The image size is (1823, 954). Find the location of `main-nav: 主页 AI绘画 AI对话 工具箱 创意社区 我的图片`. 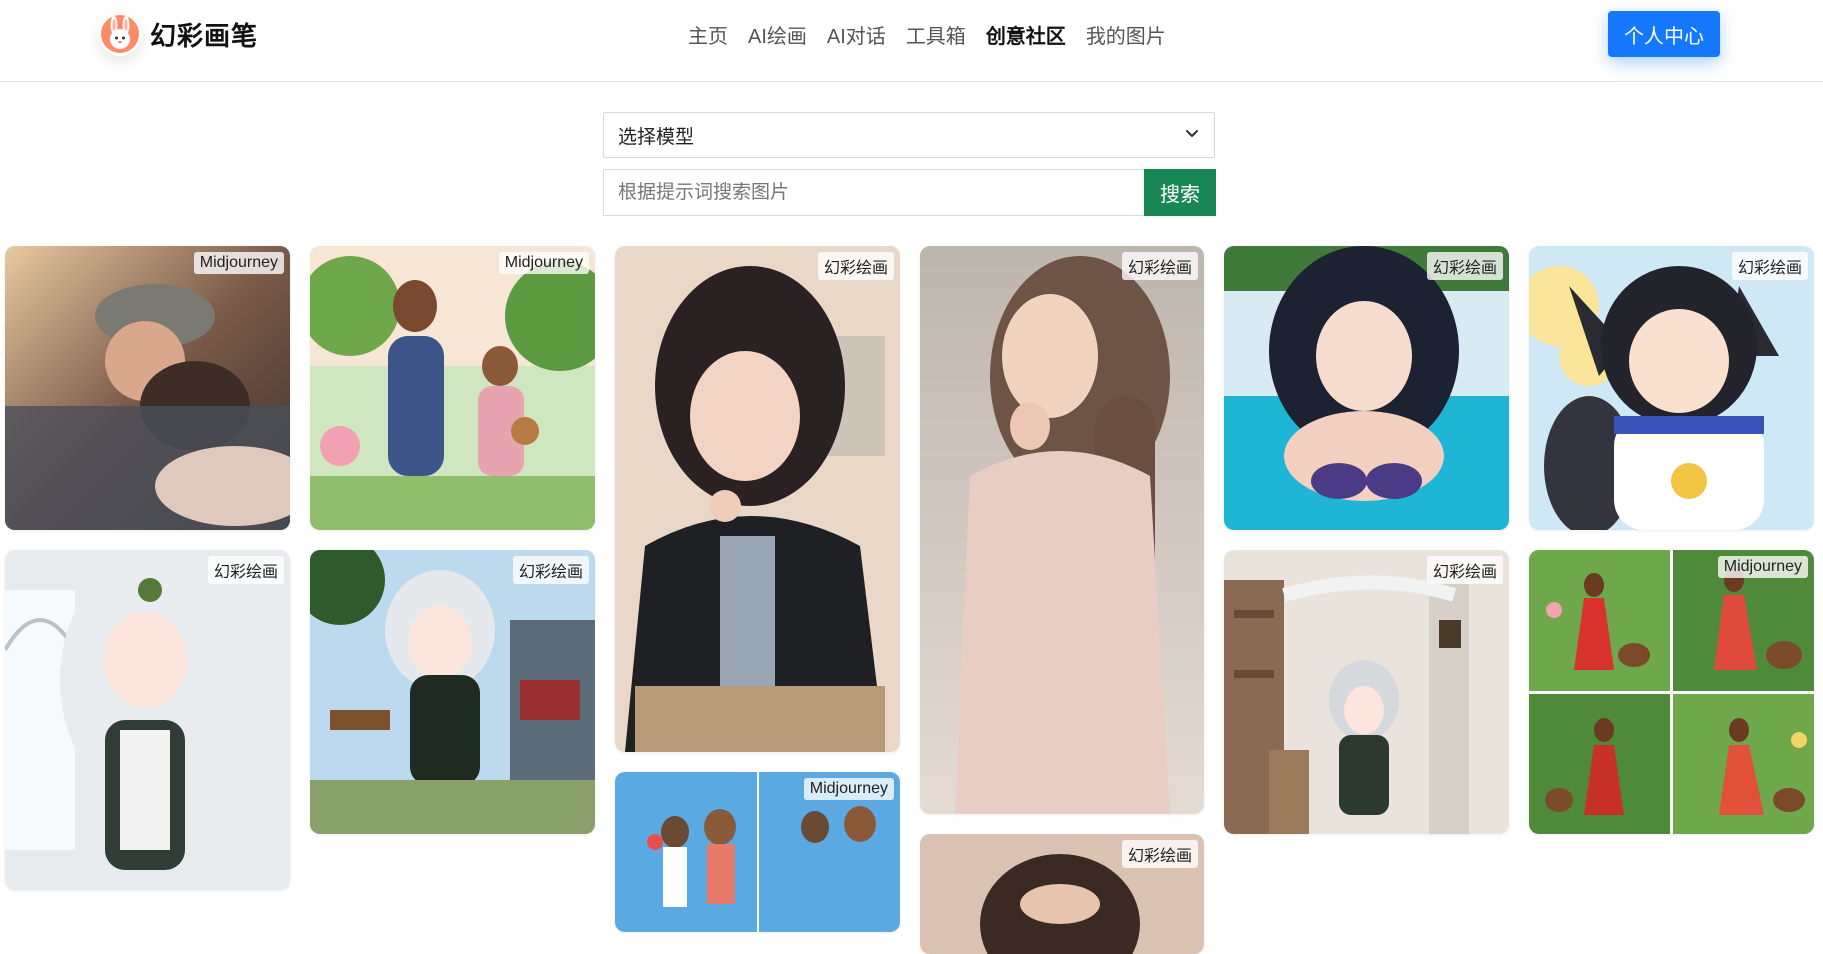

main-nav: 主页 AI绘画 AI对话 工具箱 创意社区 我的图片 is located at coordinates (937, 34).